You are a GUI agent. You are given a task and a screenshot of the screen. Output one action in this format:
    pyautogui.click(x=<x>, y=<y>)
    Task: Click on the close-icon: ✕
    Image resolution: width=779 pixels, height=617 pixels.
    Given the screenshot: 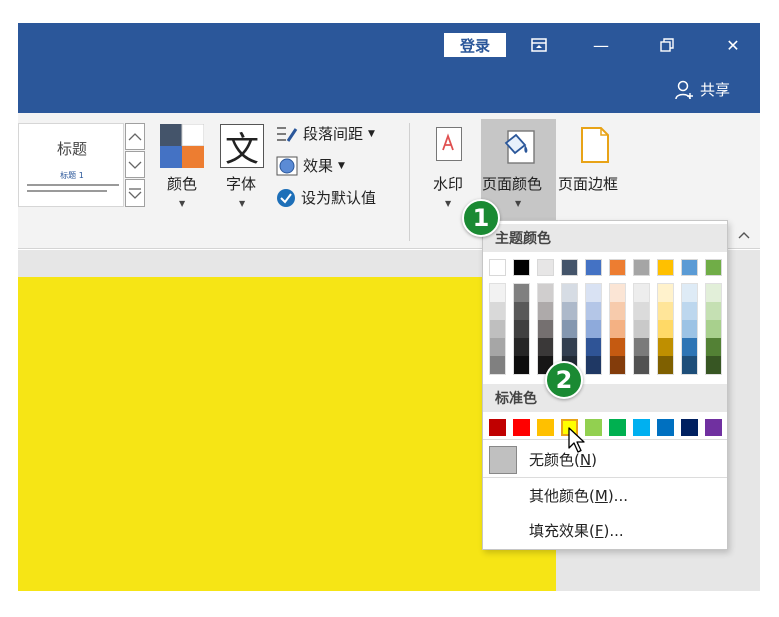 What is the action you would take?
    pyautogui.click(x=733, y=45)
    